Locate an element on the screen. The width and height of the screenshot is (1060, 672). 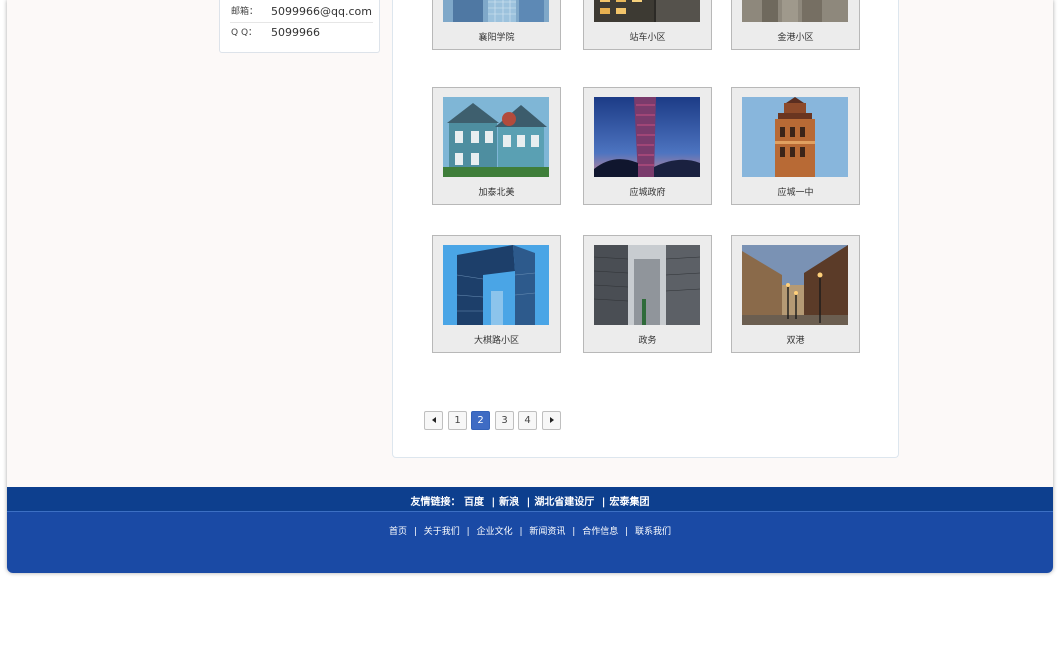
footer-nav-contact: 联系我们 is located at coordinates (653, 532).